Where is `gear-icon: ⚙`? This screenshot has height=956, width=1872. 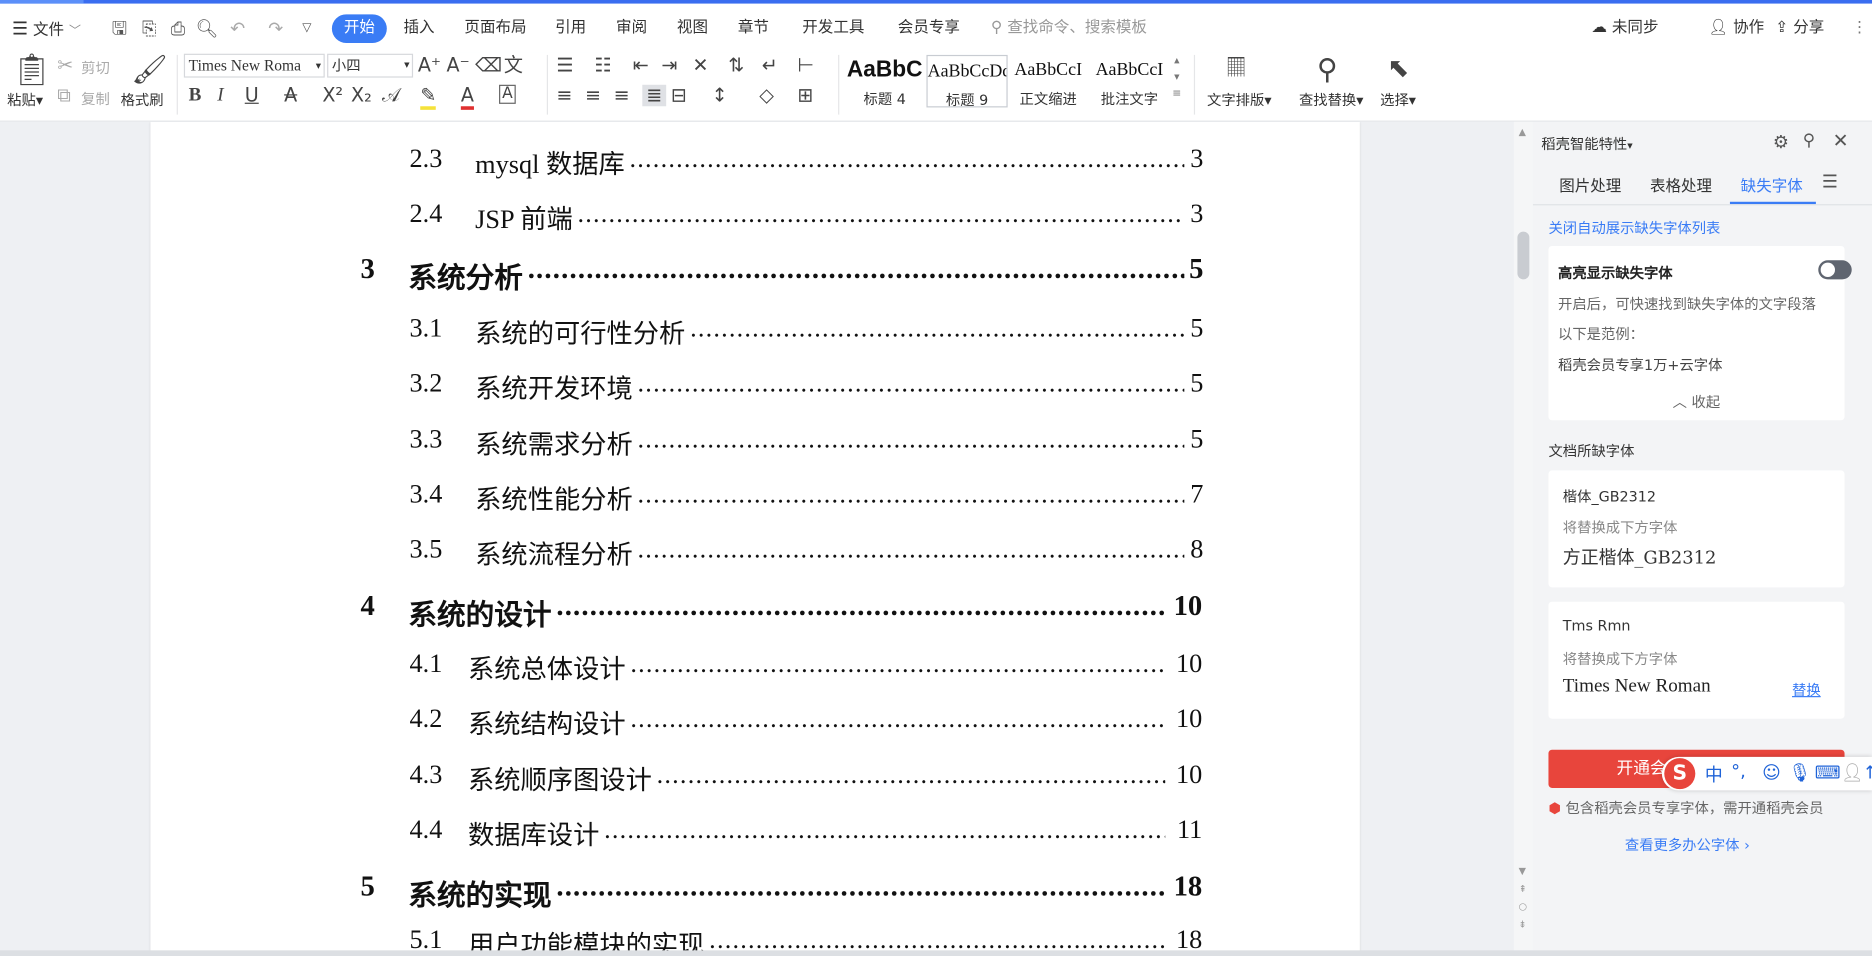 gear-icon: ⚙ is located at coordinates (1781, 141).